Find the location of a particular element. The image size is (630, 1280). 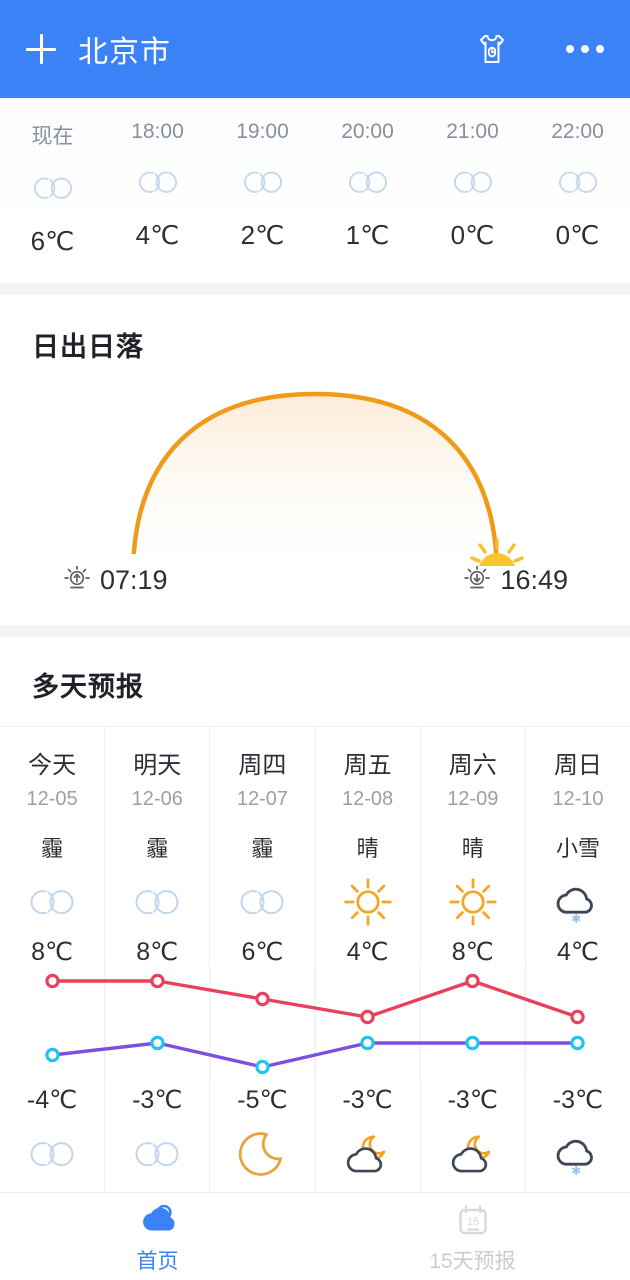

forecast-day-label: 周五 is located at coordinates (367, 765).